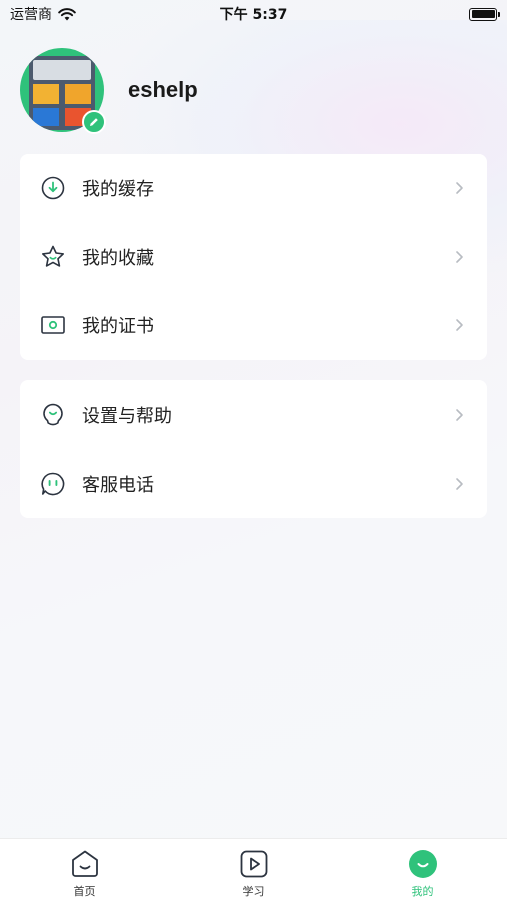 The image size is (507, 900). Describe the element at coordinates (53, 188) in the screenshot. I see `download-circle-icon` at that location.